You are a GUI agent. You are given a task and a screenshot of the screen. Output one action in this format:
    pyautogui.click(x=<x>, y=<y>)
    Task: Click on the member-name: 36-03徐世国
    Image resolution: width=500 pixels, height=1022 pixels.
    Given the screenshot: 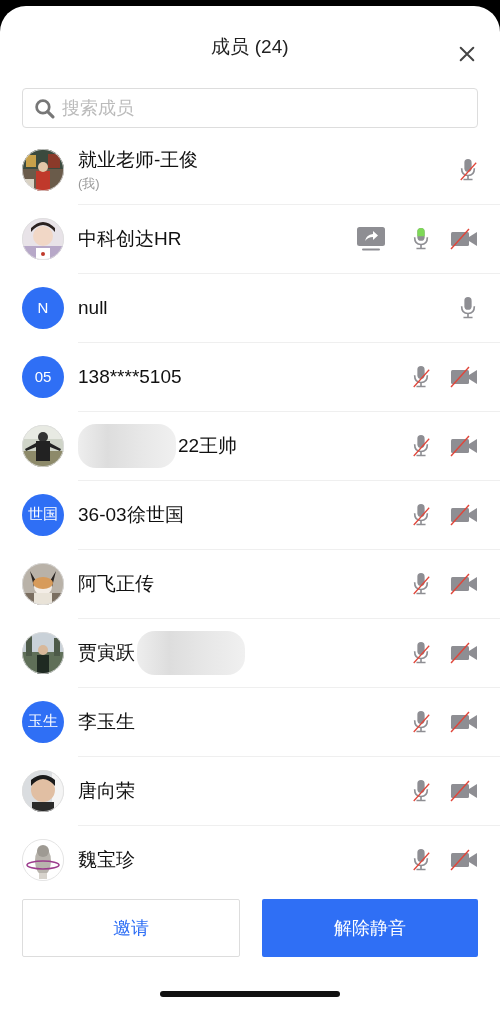 What is the action you would take?
    pyautogui.click(x=131, y=514)
    